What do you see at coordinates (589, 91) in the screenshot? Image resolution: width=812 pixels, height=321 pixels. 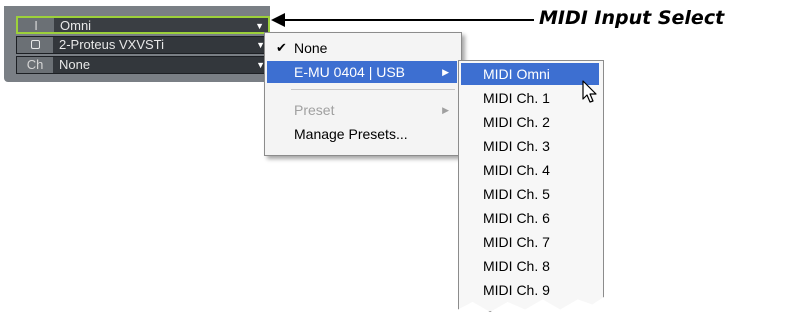 I see `mouse-pointer-icon` at bounding box center [589, 91].